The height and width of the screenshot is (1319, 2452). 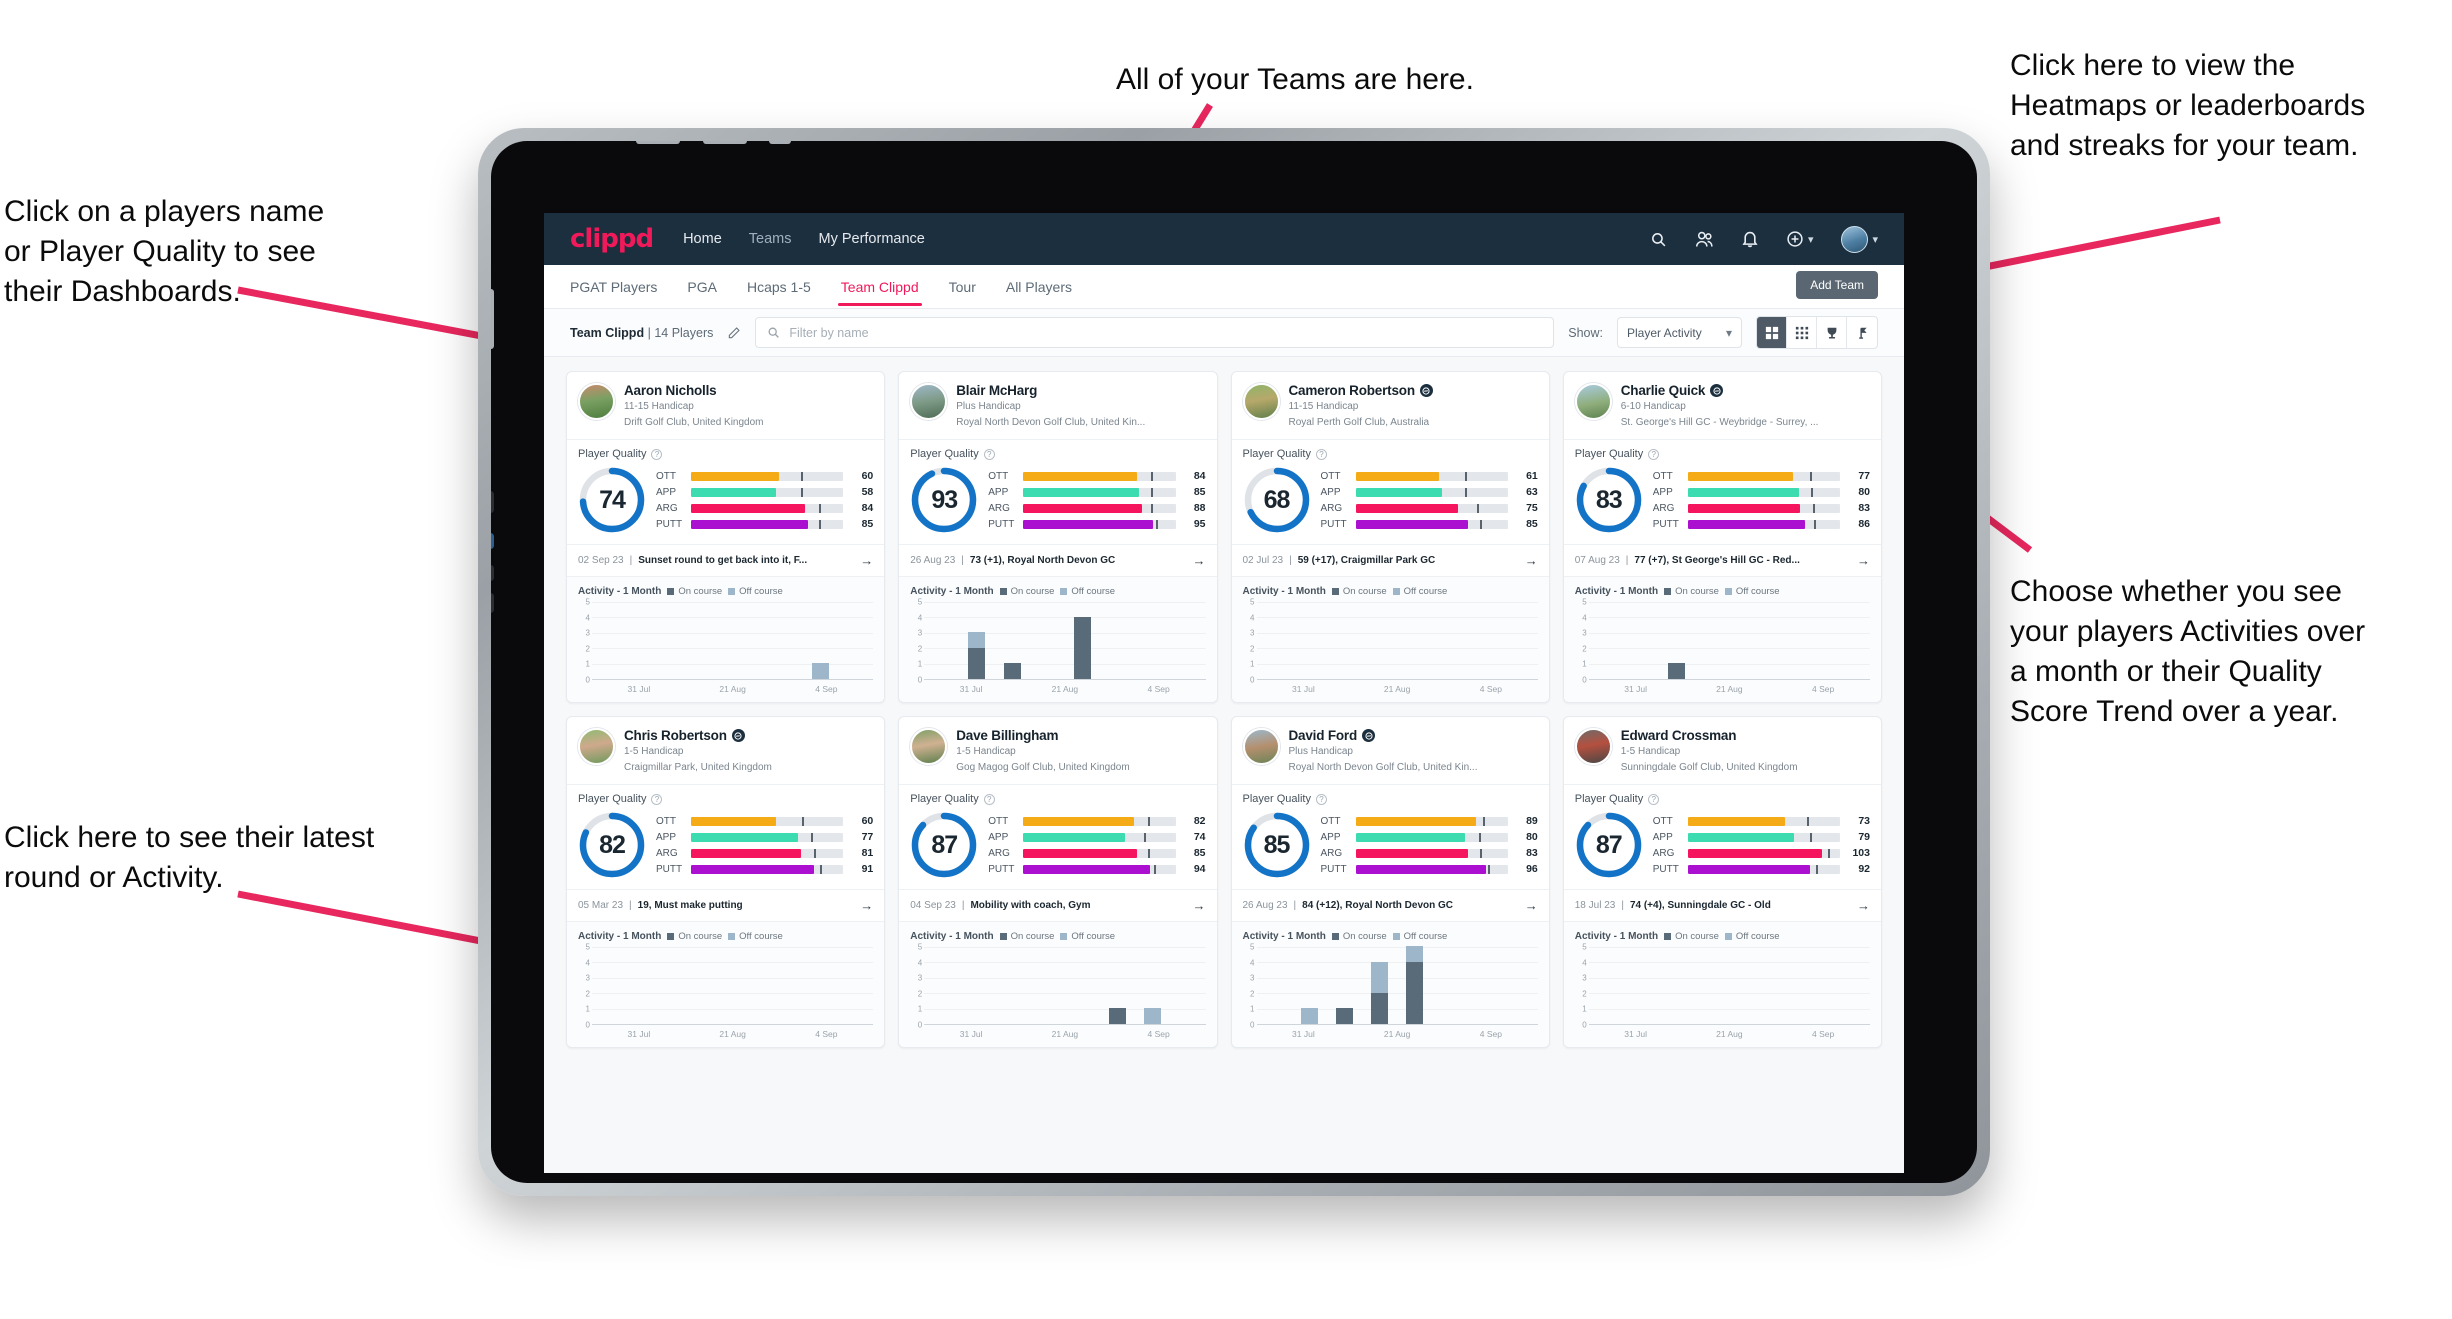 I want to click on flag-pin-icon, so click(x=1862, y=332).